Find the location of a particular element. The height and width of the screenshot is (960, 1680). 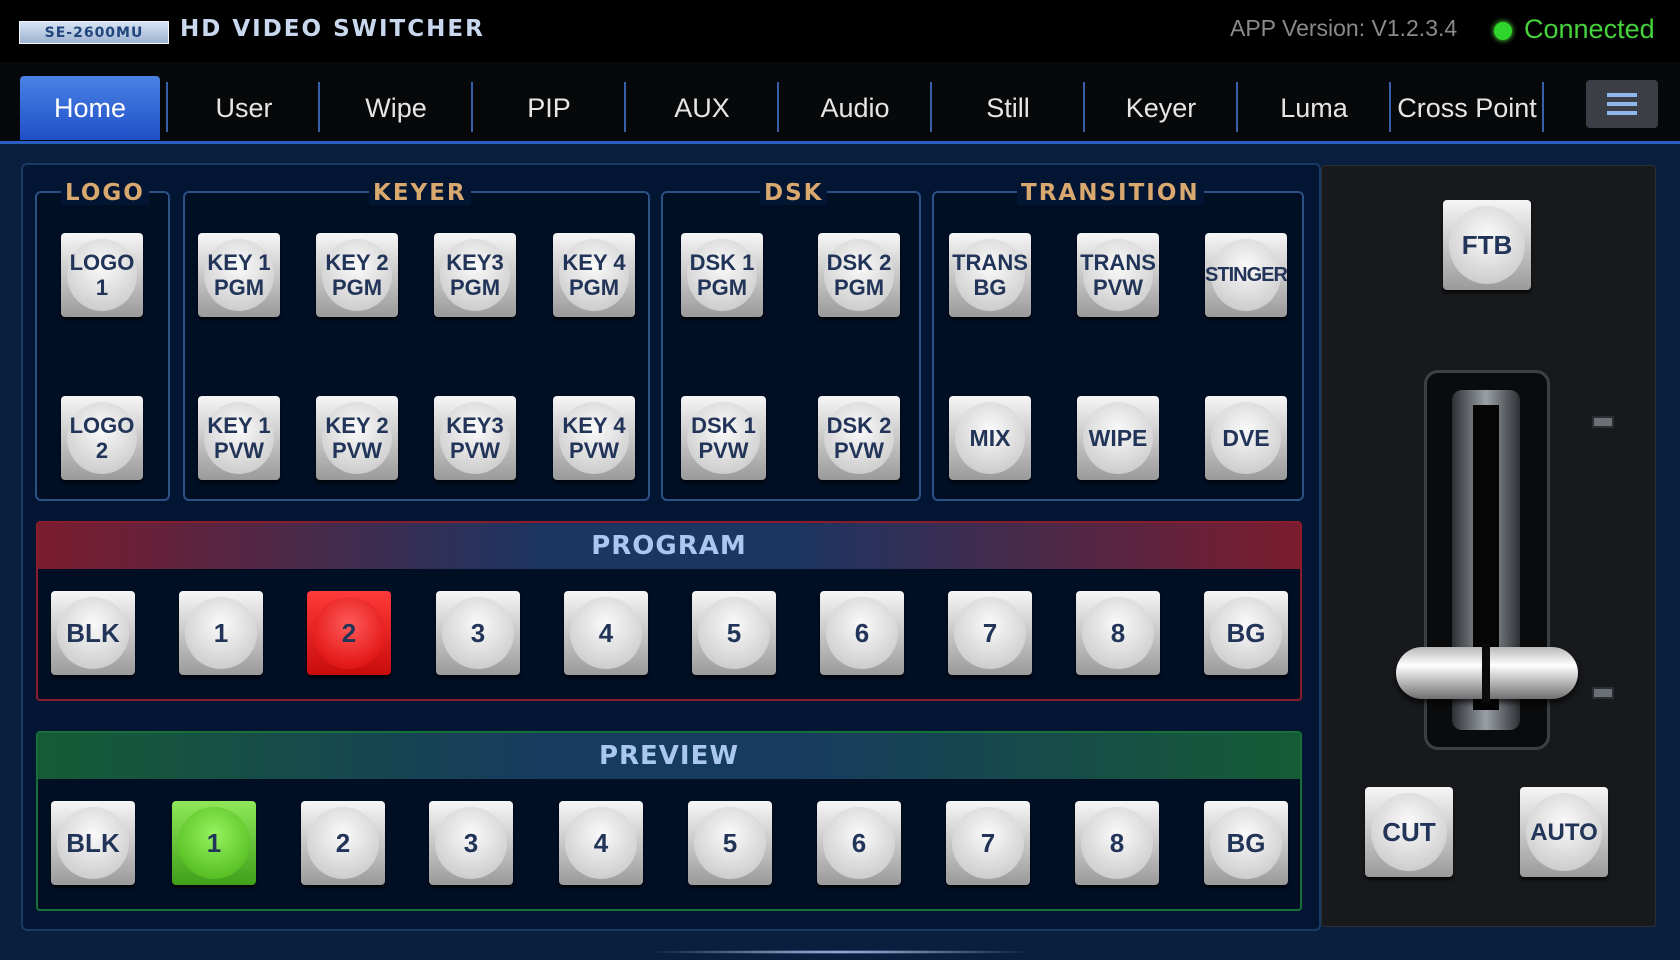

program-input-8-label: 8 is located at coordinates (1118, 632).